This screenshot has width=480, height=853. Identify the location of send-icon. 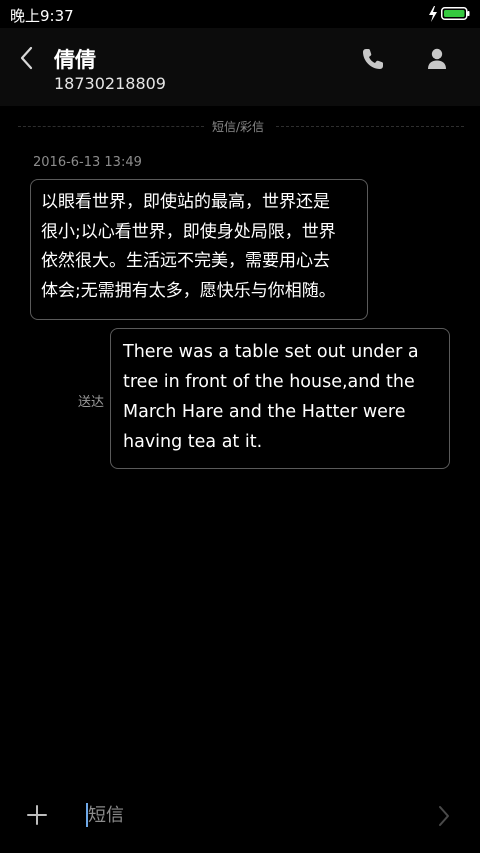
(444, 816).